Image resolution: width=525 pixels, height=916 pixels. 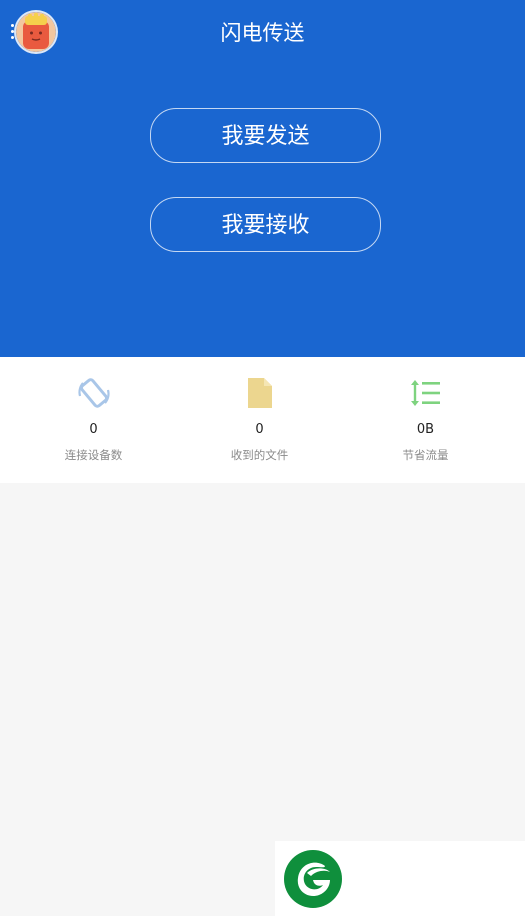 What do you see at coordinates (93, 455) in the screenshot?
I see `stat-label: 连接设备数` at bounding box center [93, 455].